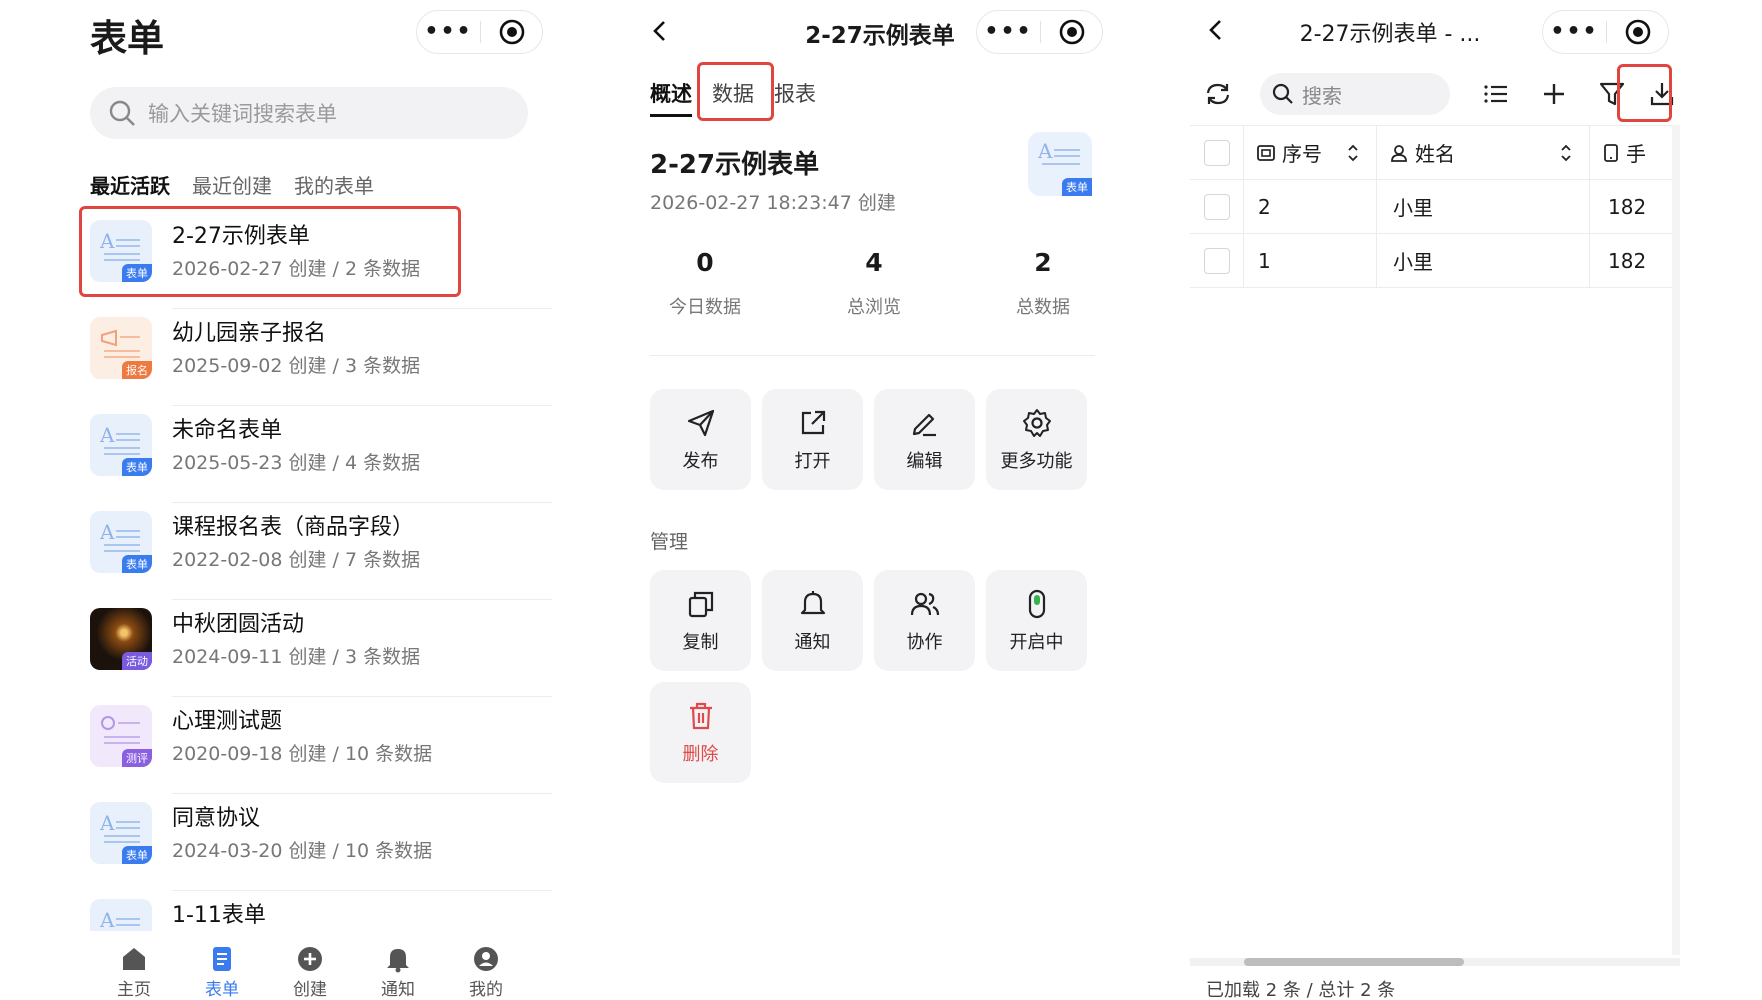  What do you see at coordinates (812, 620) in the screenshot?
I see `notify-button: 通知` at bounding box center [812, 620].